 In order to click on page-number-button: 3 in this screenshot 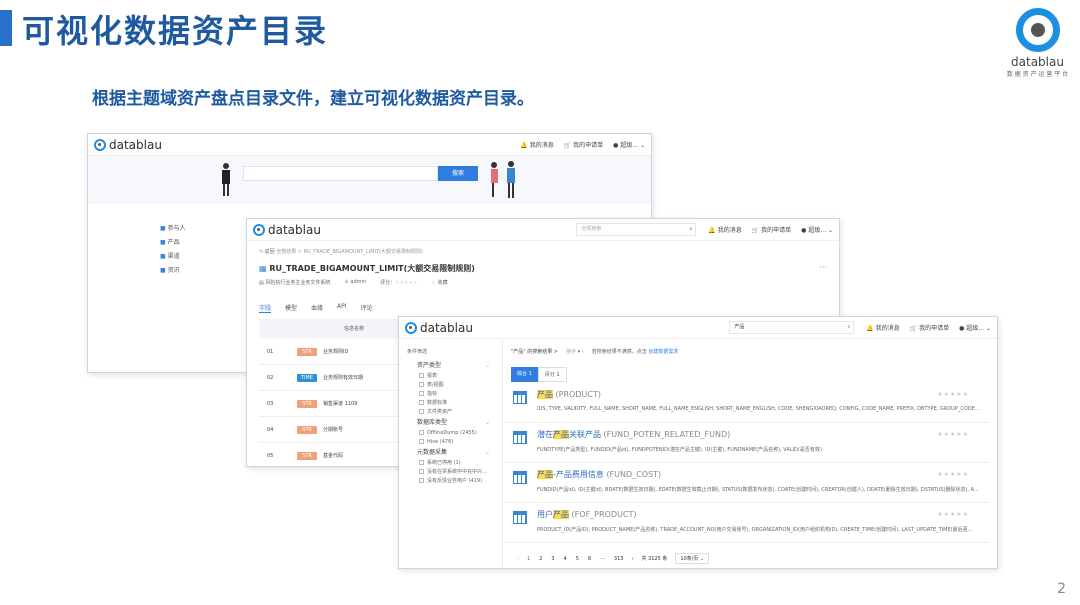, I will do `click(552, 559)`.